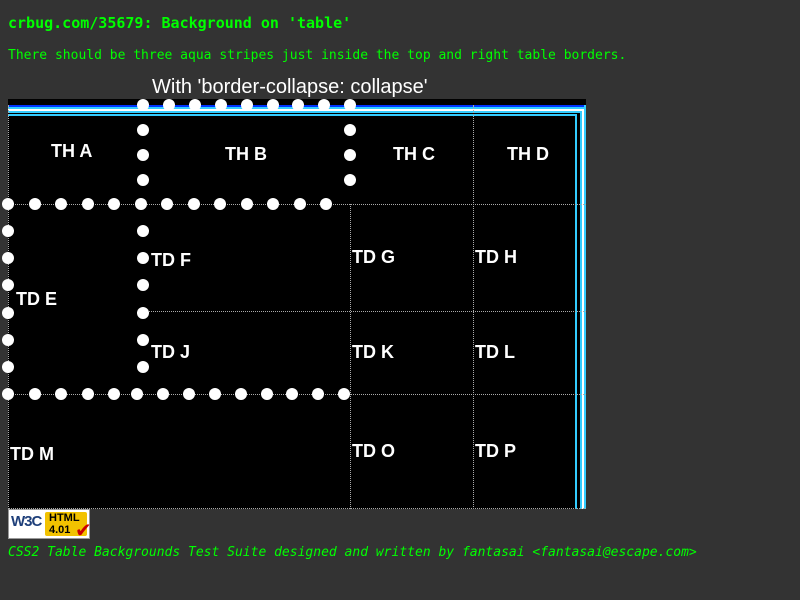 This screenshot has height=600, width=800. What do you see at coordinates (528, 154) in the screenshot?
I see `cell-th-d: TH D` at bounding box center [528, 154].